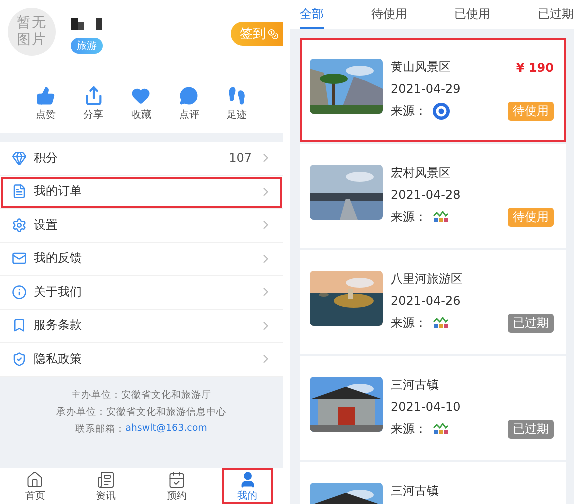  I want to click on order-tab: 待使用, so click(389, 14).